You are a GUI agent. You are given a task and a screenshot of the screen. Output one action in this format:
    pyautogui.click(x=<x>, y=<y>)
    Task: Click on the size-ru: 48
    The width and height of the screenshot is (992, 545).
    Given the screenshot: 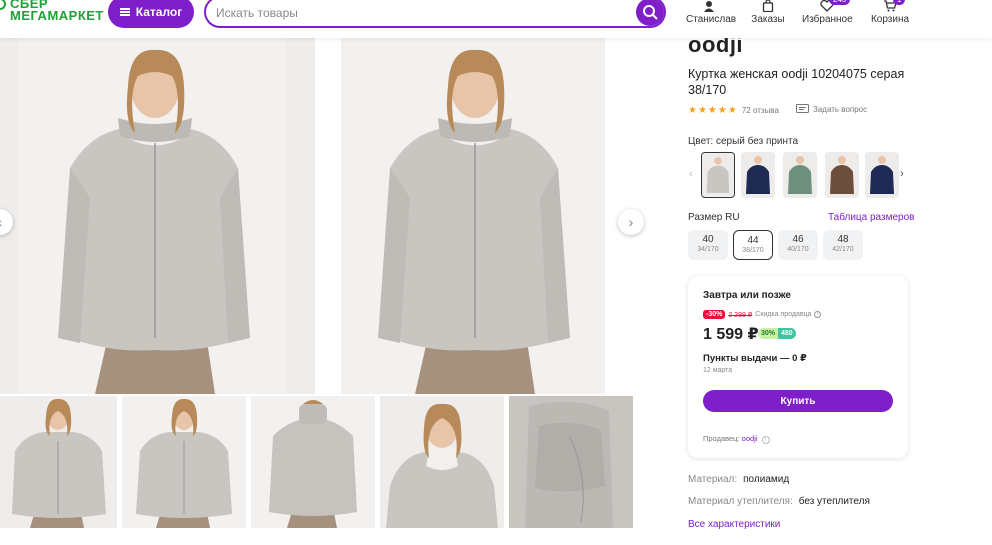 What is the action you would take?
    pyautogui.click(x=843, y=239)
    